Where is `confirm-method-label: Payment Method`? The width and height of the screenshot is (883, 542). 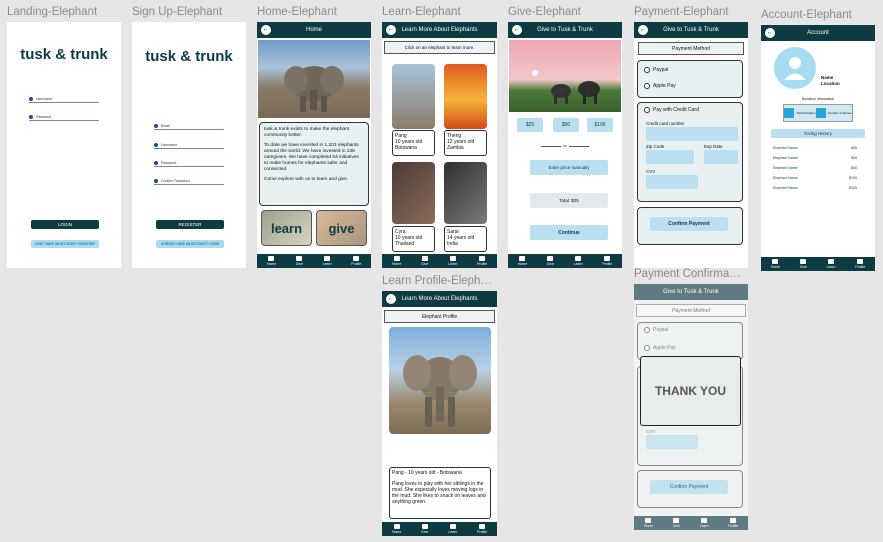
confirm-method-label: Payment Method is located at coordinates (691, 310).